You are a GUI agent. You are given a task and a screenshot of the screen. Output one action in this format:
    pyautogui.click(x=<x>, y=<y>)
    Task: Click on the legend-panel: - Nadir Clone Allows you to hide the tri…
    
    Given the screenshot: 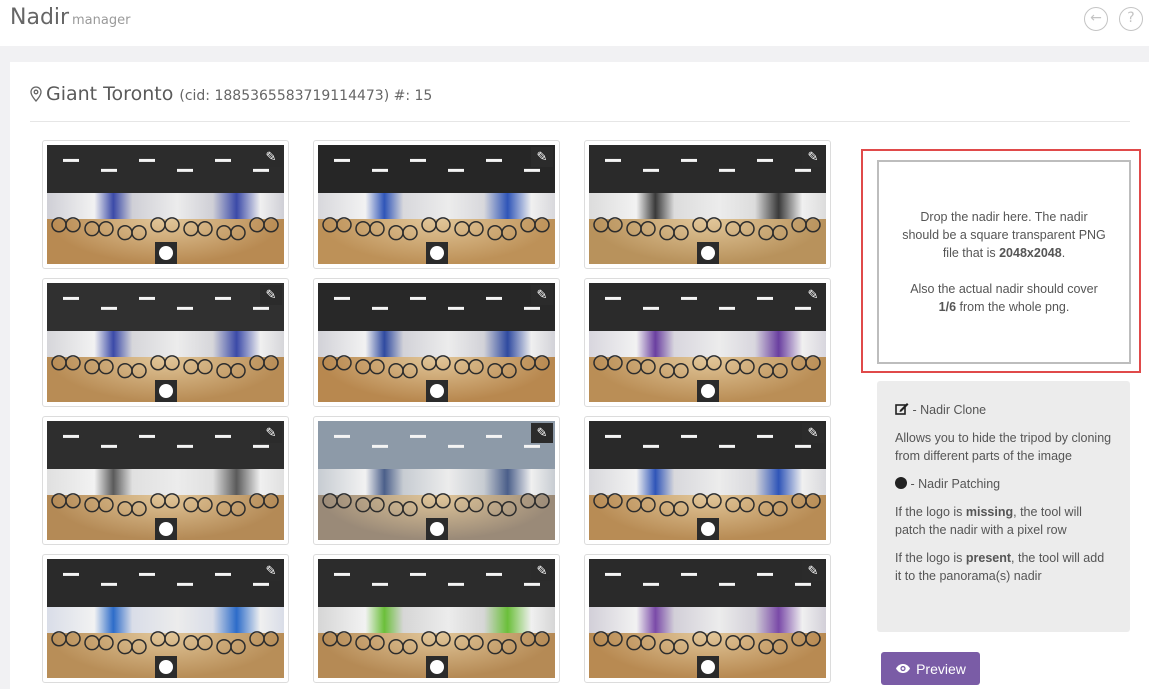 What is the action you would take?
    pyautogui.click(x=1003, y=506)
    